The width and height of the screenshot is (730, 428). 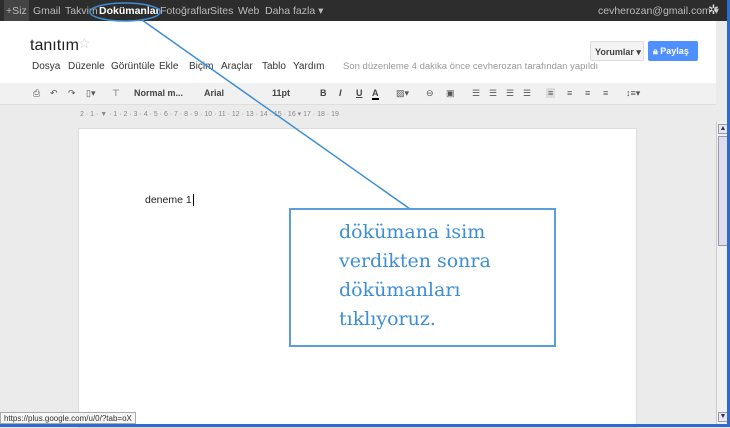 I want to click on highlight-ellipse, so click(x=125, y=12).